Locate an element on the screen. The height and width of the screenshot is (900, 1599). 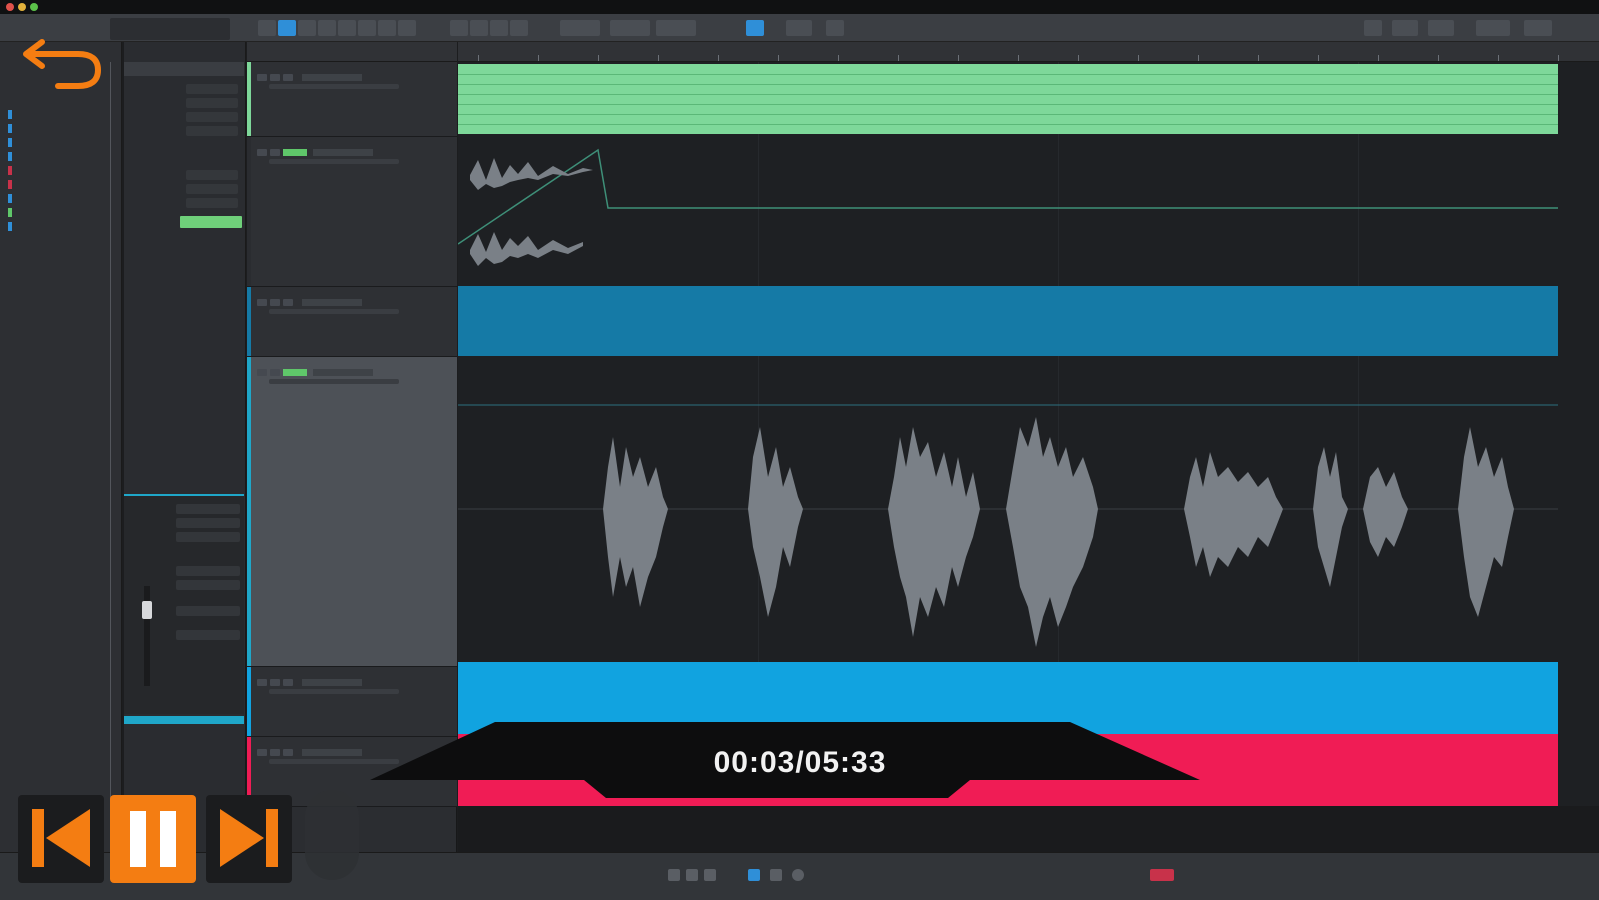
arrow-tool-button is located at coordinates (267, 28).